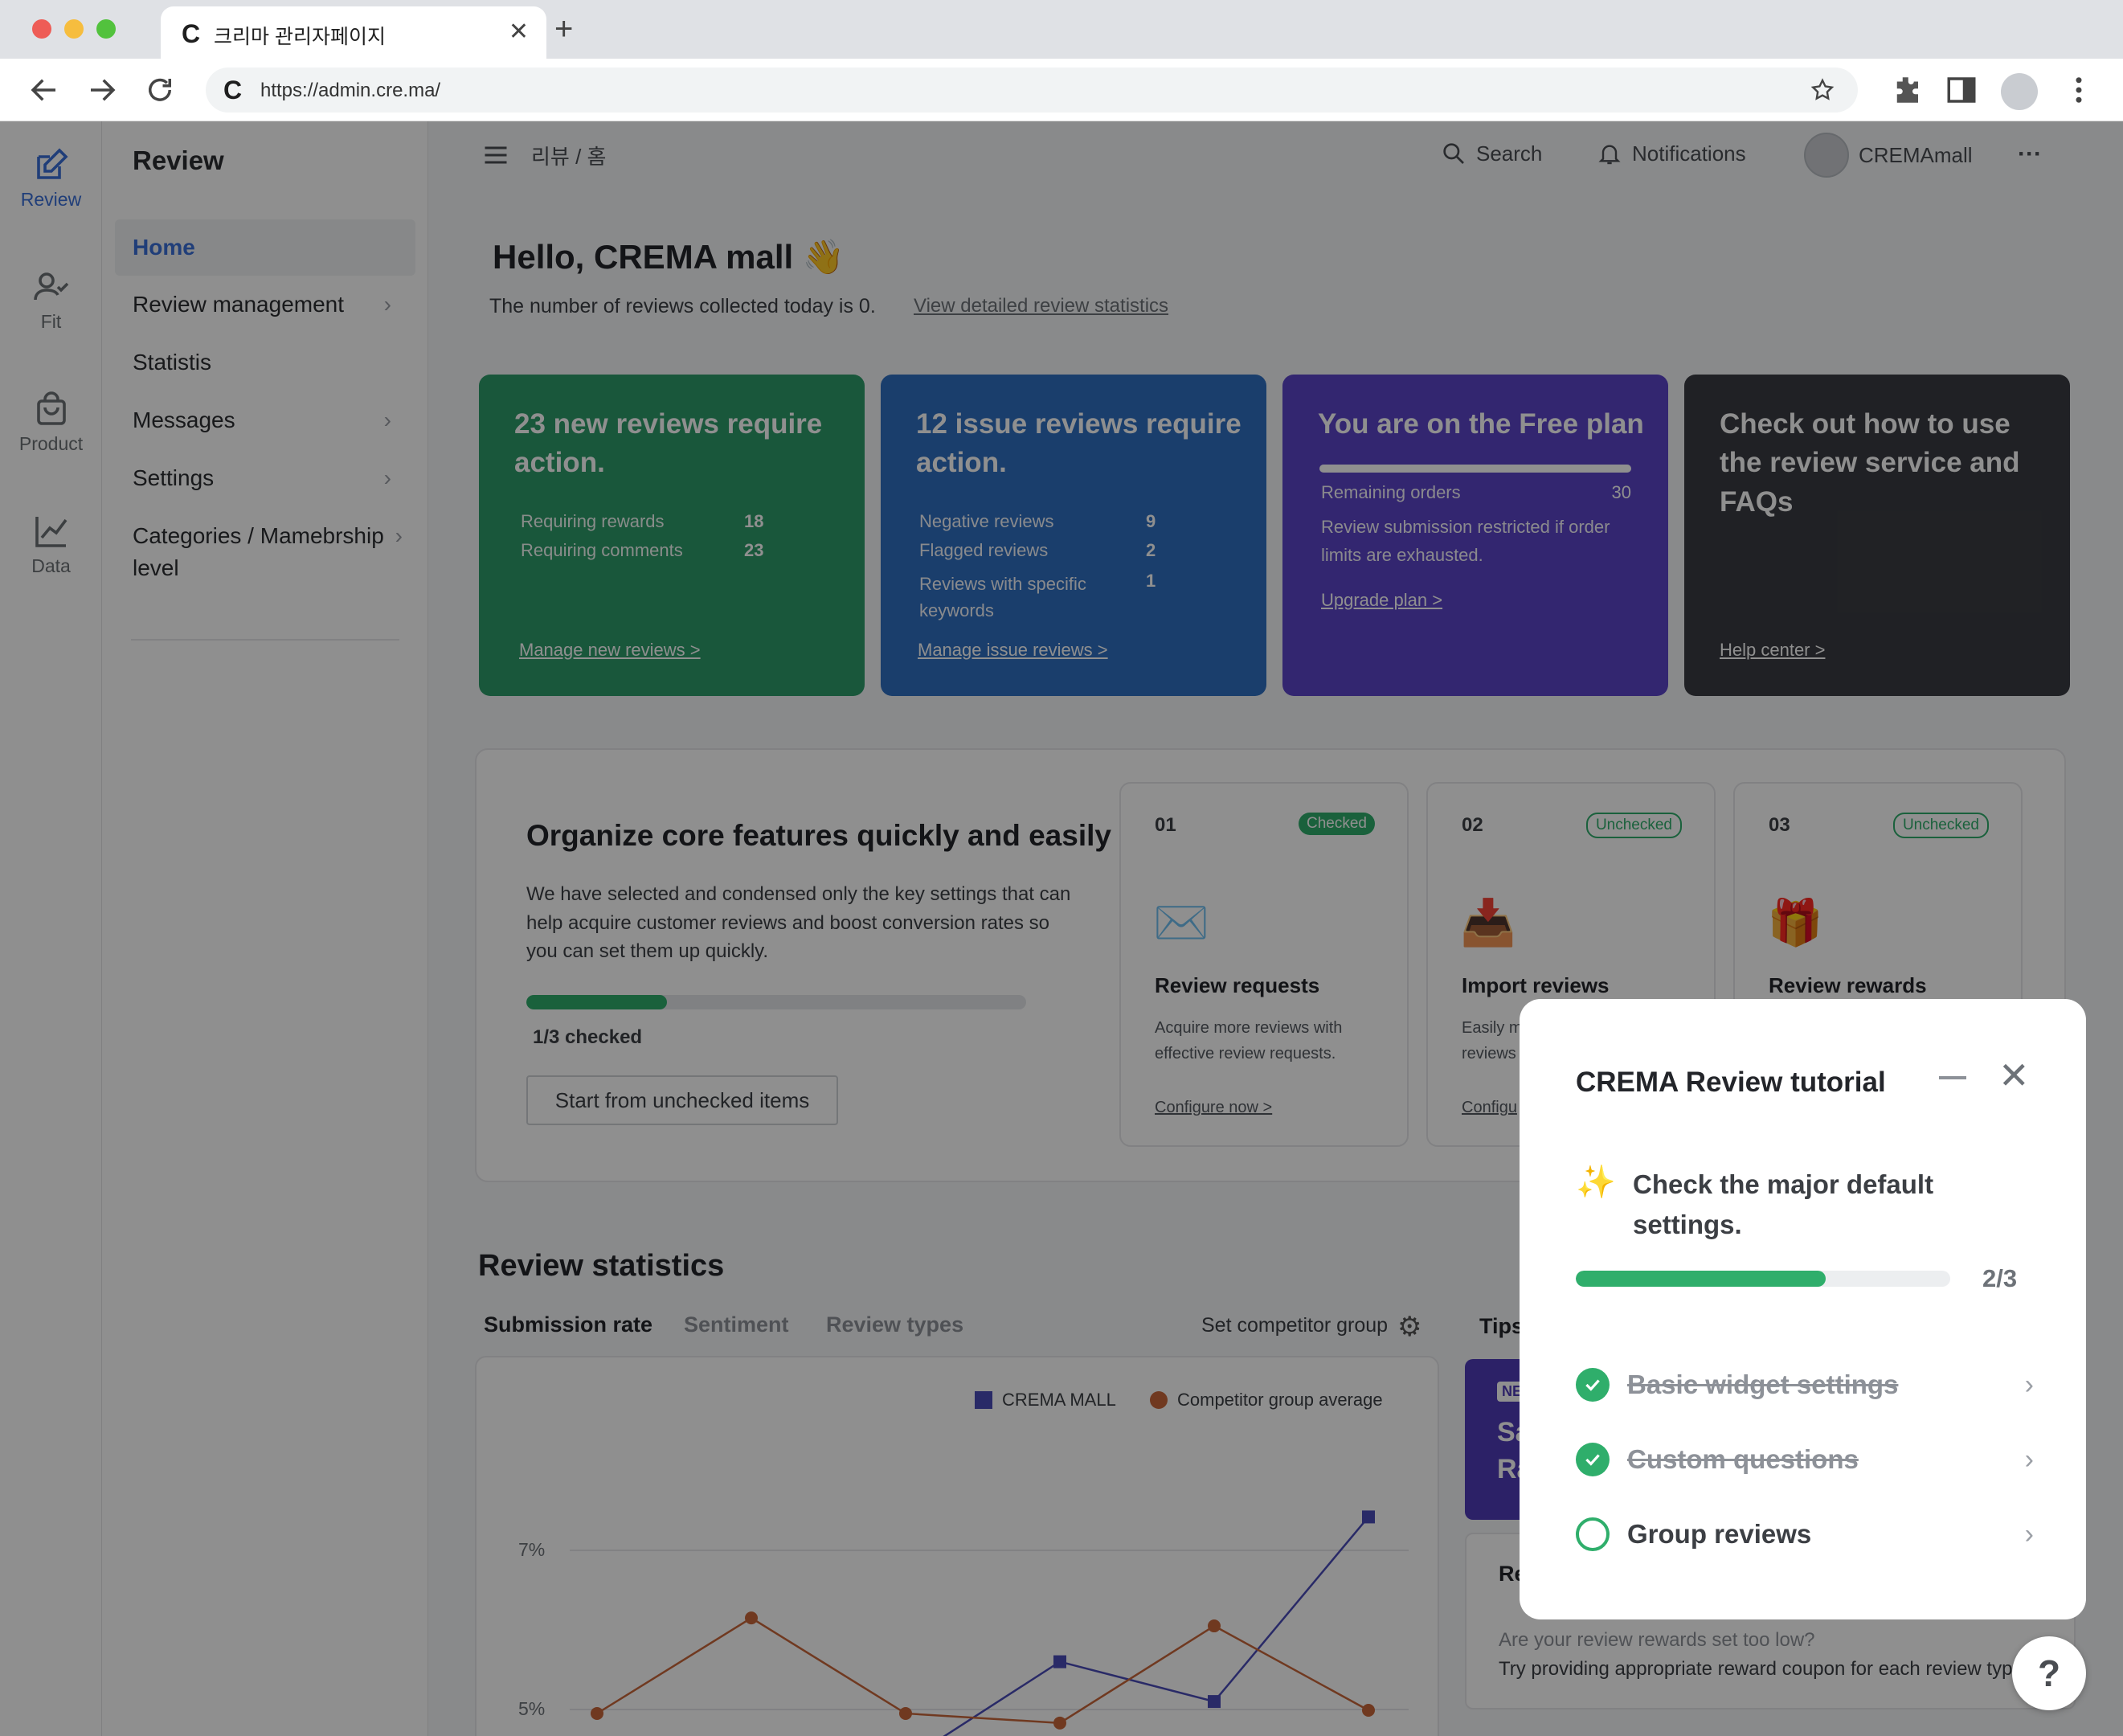  Describe the element at coordinates (2000, 1278) in the screenshot. I see `tutorial-progress-count: 2/3` at that location.